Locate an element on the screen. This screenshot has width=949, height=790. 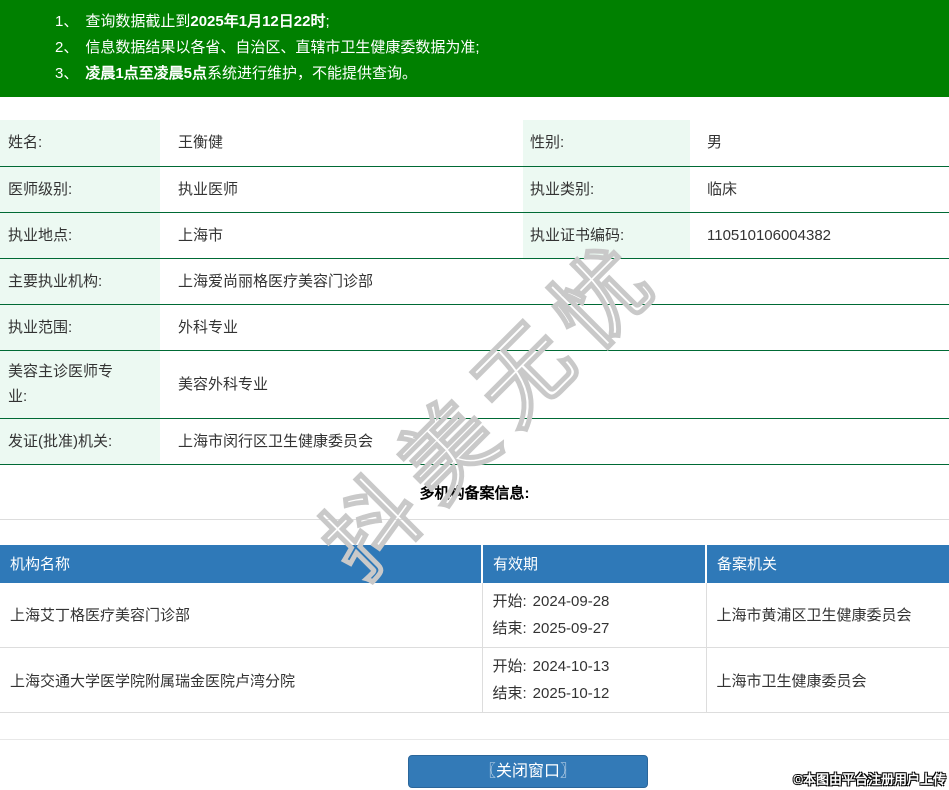
column-header-authority: 备案机关 is located at coordinates (827, 563).